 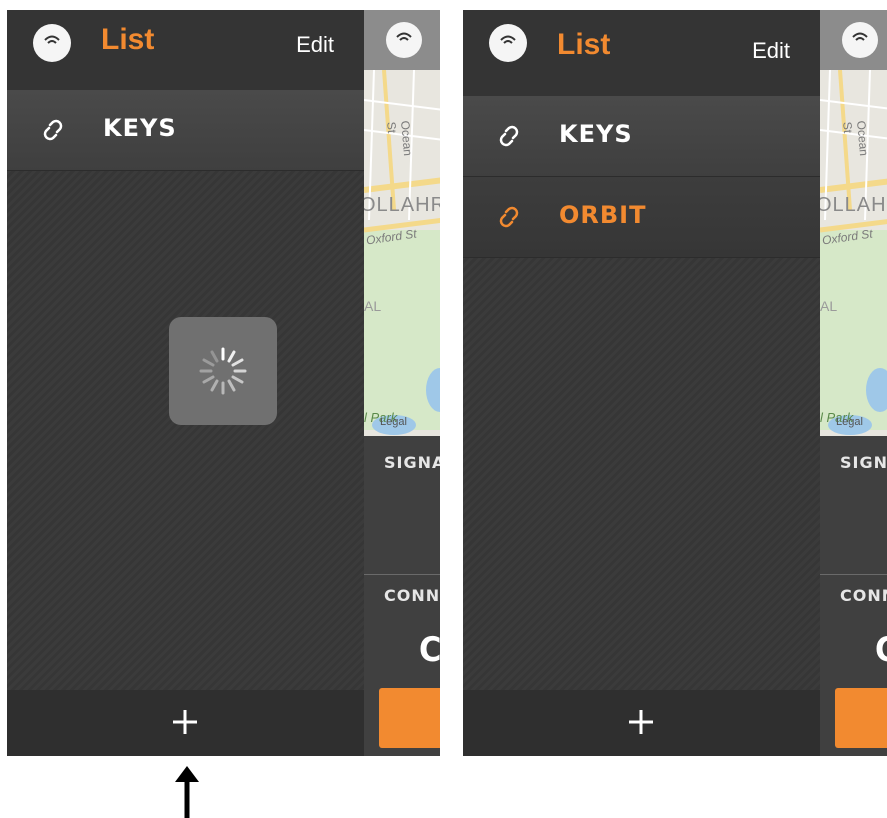 I want to click on up-arrow-icon, so click(x=187, y=792).